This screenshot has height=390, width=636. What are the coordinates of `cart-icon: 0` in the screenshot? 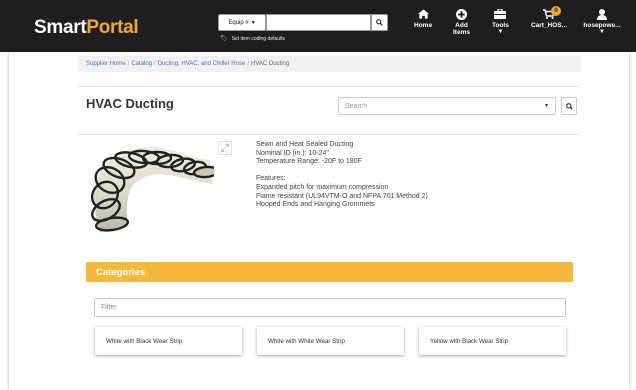 It's located at (552, 13).